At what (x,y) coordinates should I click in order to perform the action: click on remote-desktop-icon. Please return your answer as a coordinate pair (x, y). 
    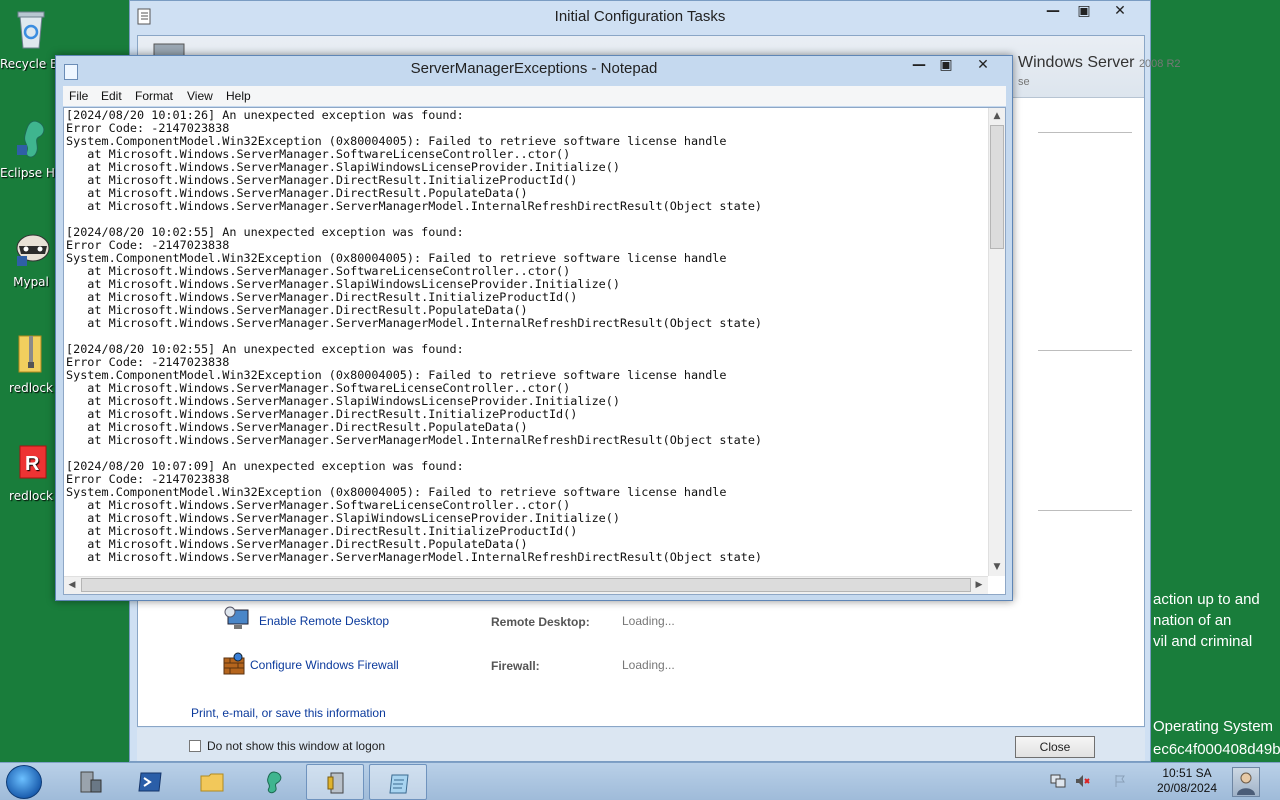
    Looking at the image, I should click on (236, 617).